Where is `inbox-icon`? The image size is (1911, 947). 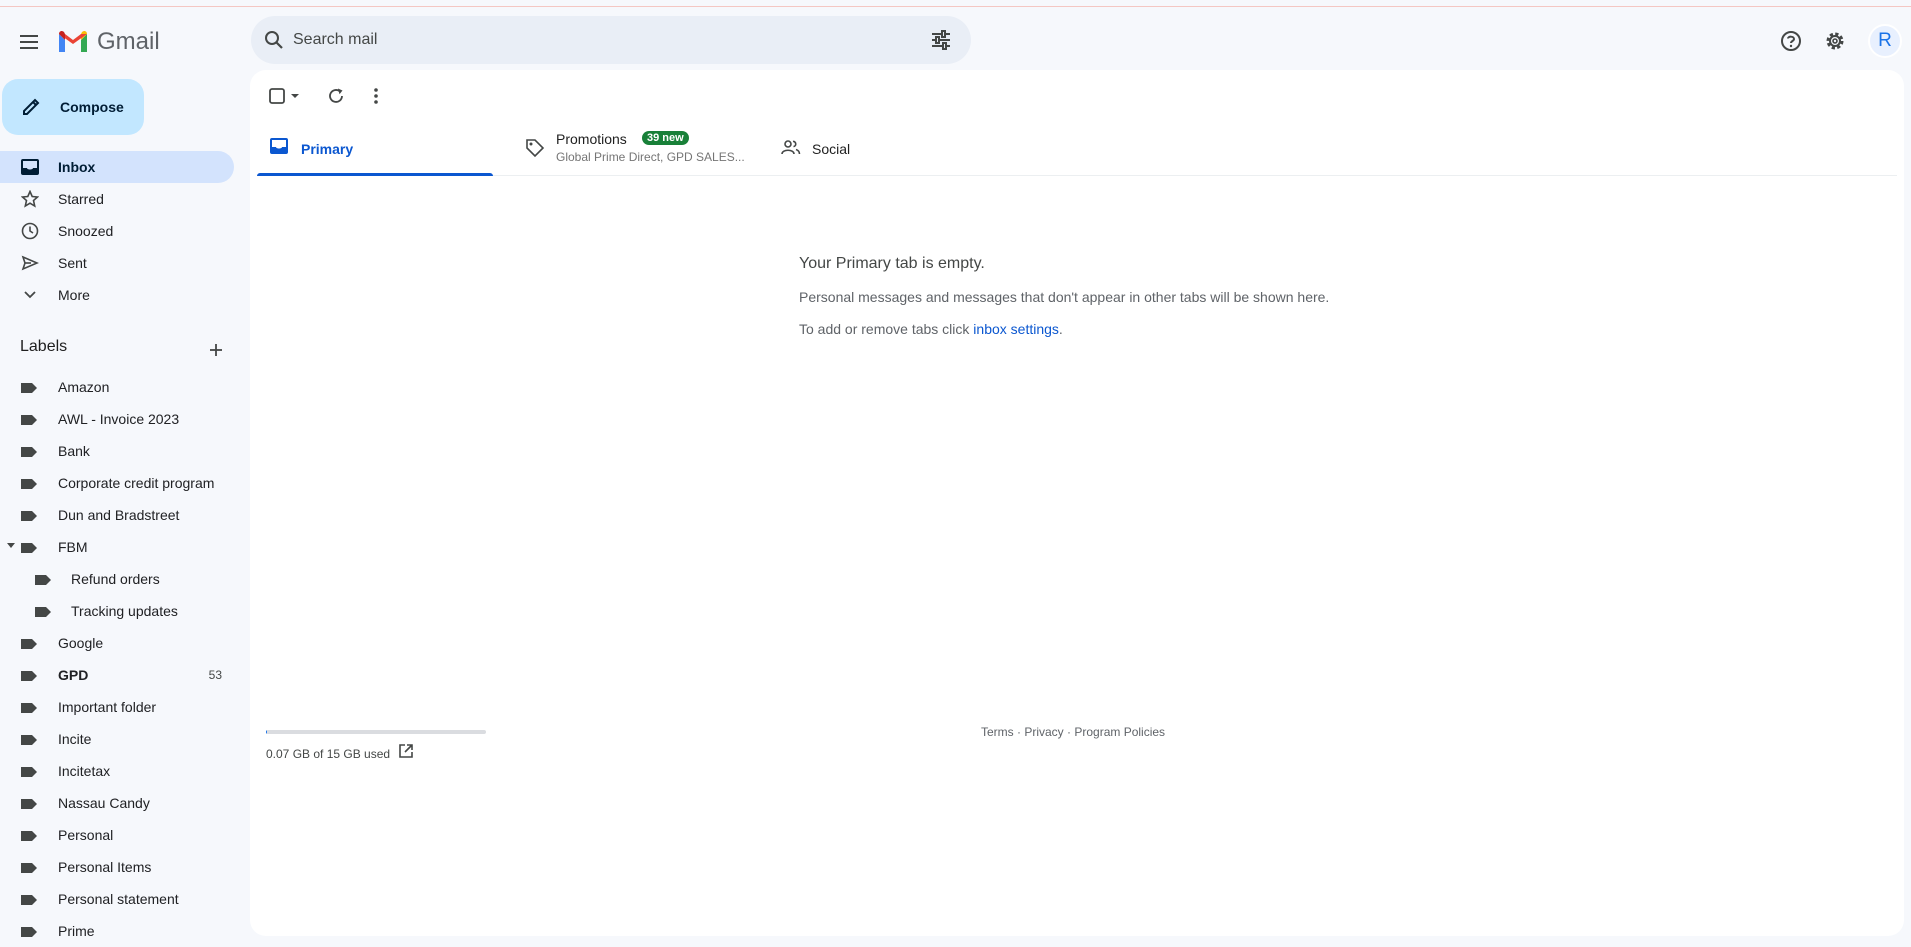
inbox-icon is located at coordinates (30, 167).